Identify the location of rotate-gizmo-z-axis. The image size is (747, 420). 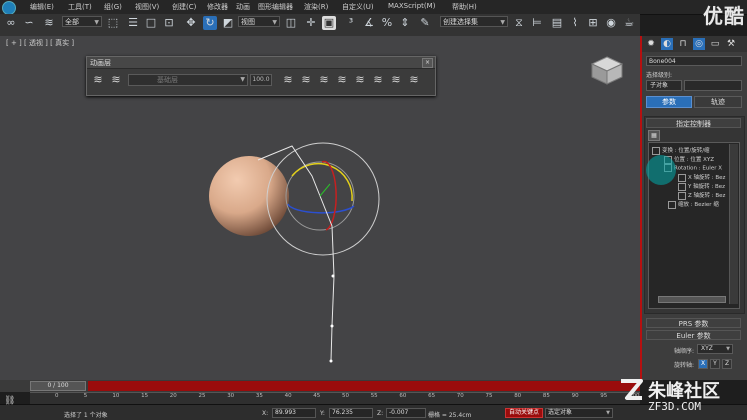
(321, 208).